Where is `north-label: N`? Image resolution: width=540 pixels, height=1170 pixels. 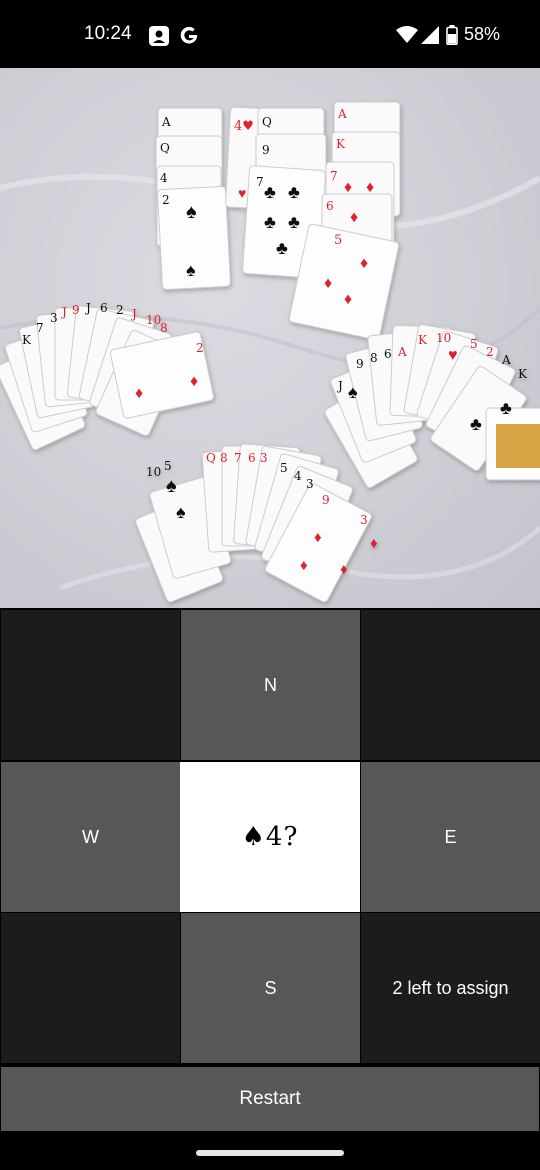
north-label: N is located at coordinates (270, 684).